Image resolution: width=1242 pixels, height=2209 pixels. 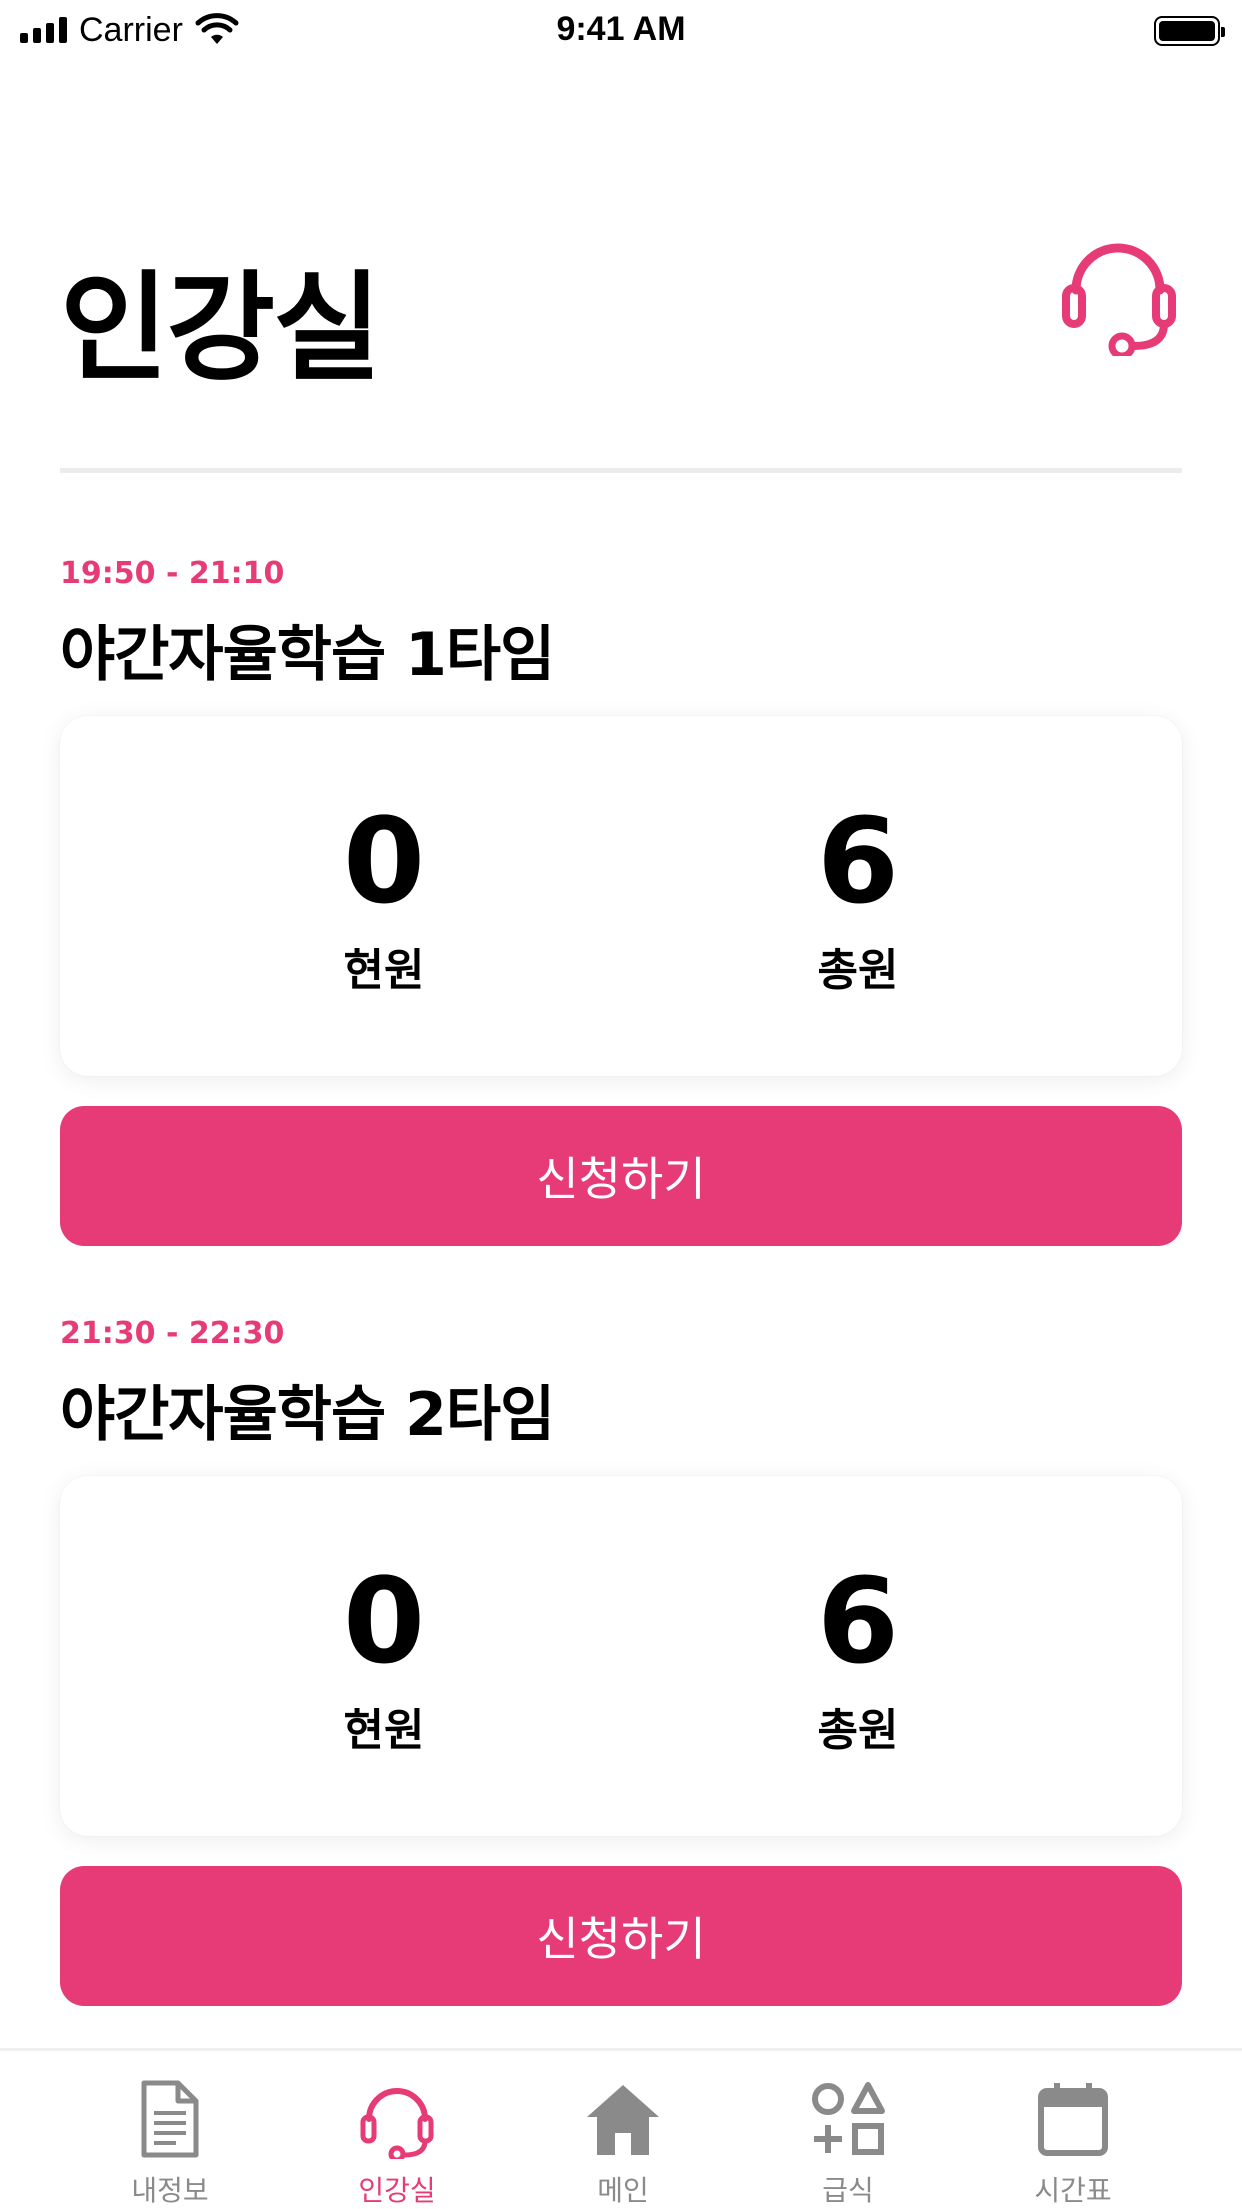 I want to click on session-time: 21:30 - 22:30, so click(x=172, y=1333).